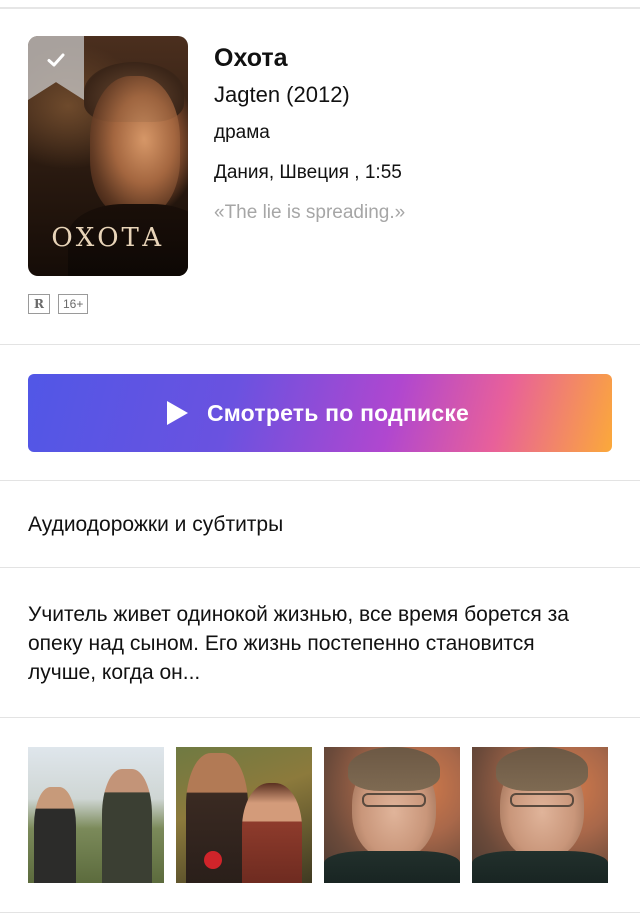  I want to click on watched-ribbon, so click(56, 68).